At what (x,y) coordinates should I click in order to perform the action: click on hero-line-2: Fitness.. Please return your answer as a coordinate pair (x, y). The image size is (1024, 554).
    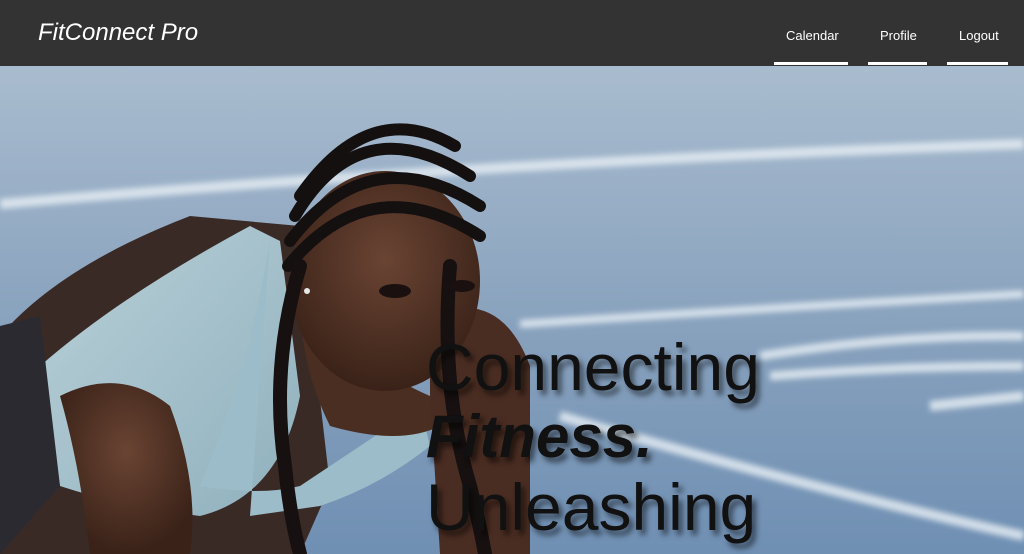
    Looking at the image, I should click on (539, 436).